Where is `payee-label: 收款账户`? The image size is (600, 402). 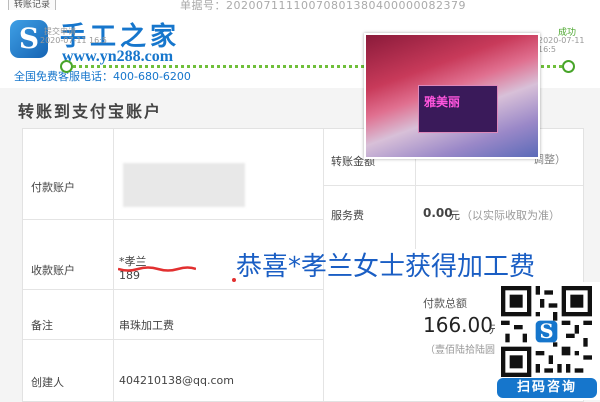
payee-label: 收款账户 is located at coordinates (53, 270).